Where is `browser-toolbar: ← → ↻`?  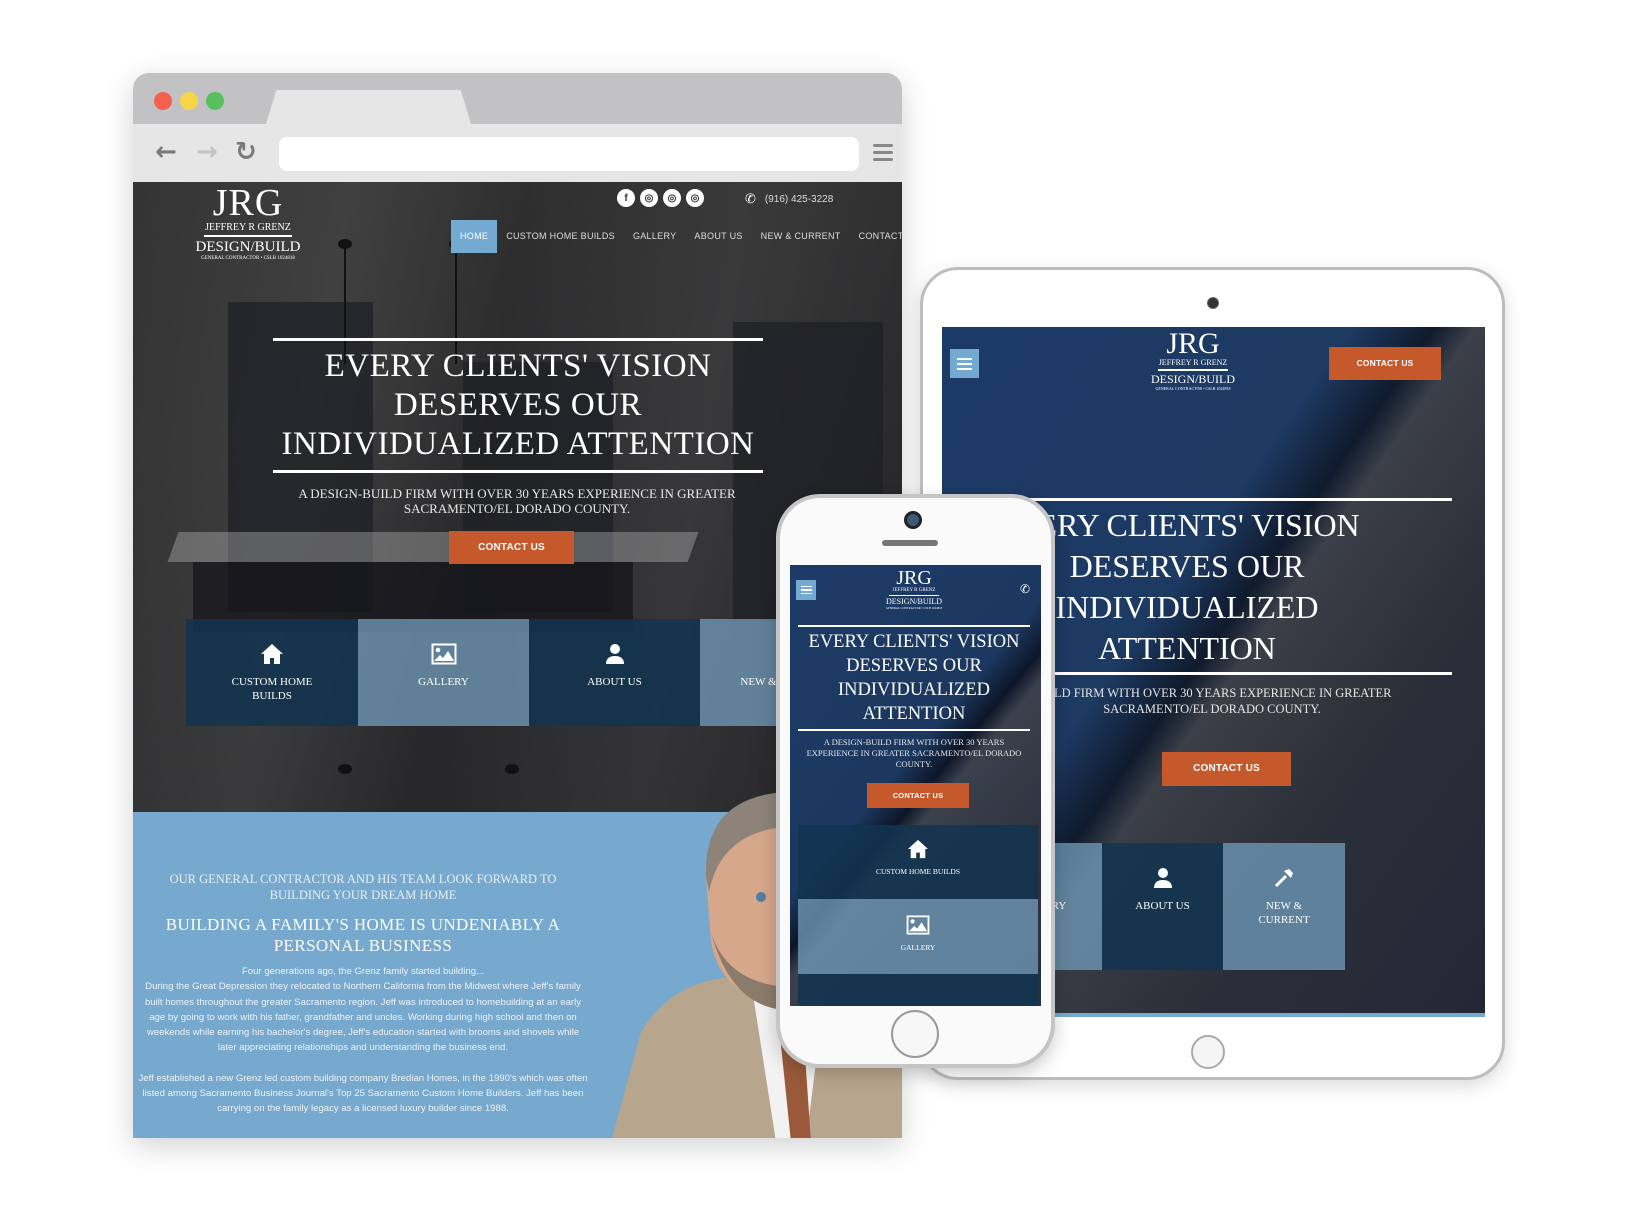
browser-toolbar: ← → ↻ is located at coordinates (517, 153).